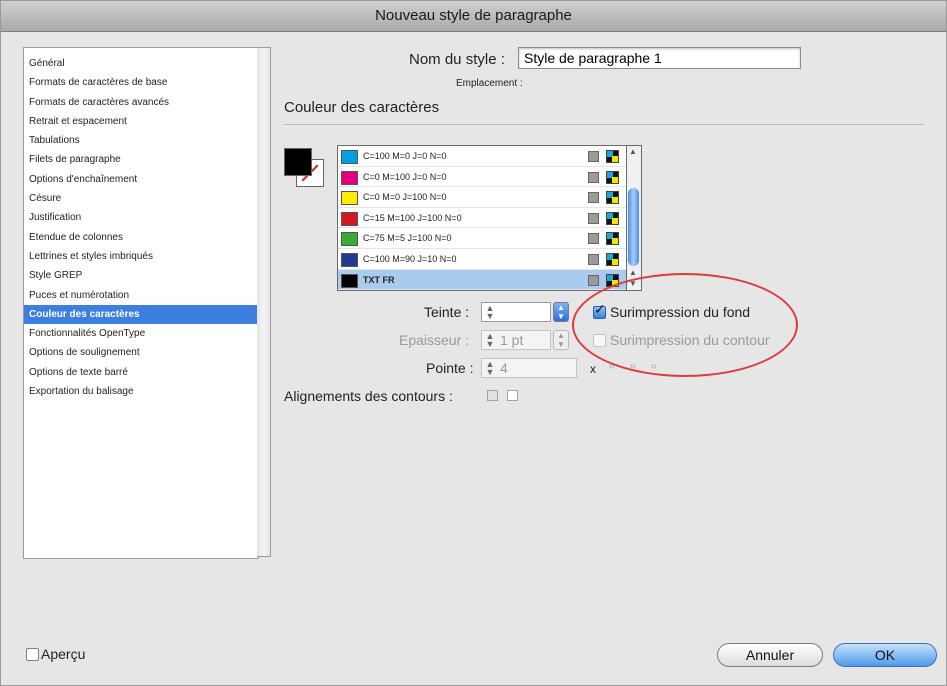 This screenshot has width=947, height=686. What do you see at coordinates (141, 102) in the screenshot?
I see `sidebar-item: Formats de caractères avancés` at bounding box center [141, 102].